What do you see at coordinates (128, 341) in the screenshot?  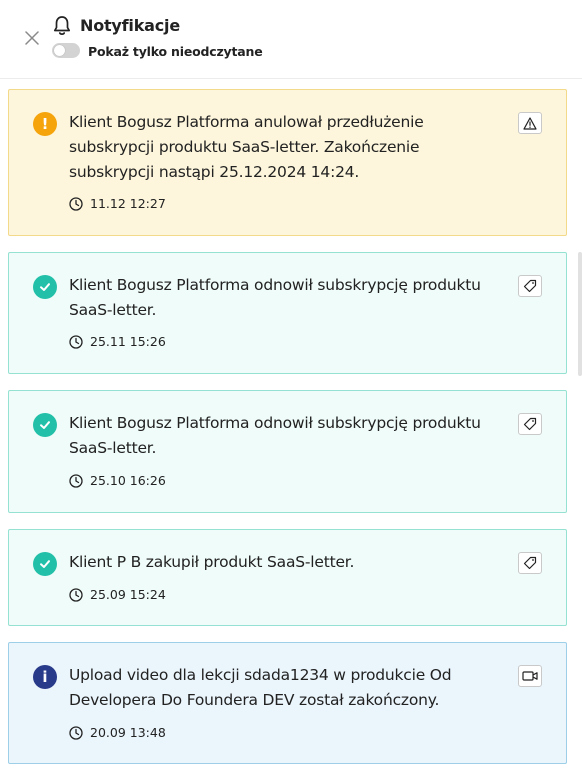 I see `time-text: 25.11 15:26` at bounding box center [128, 341].